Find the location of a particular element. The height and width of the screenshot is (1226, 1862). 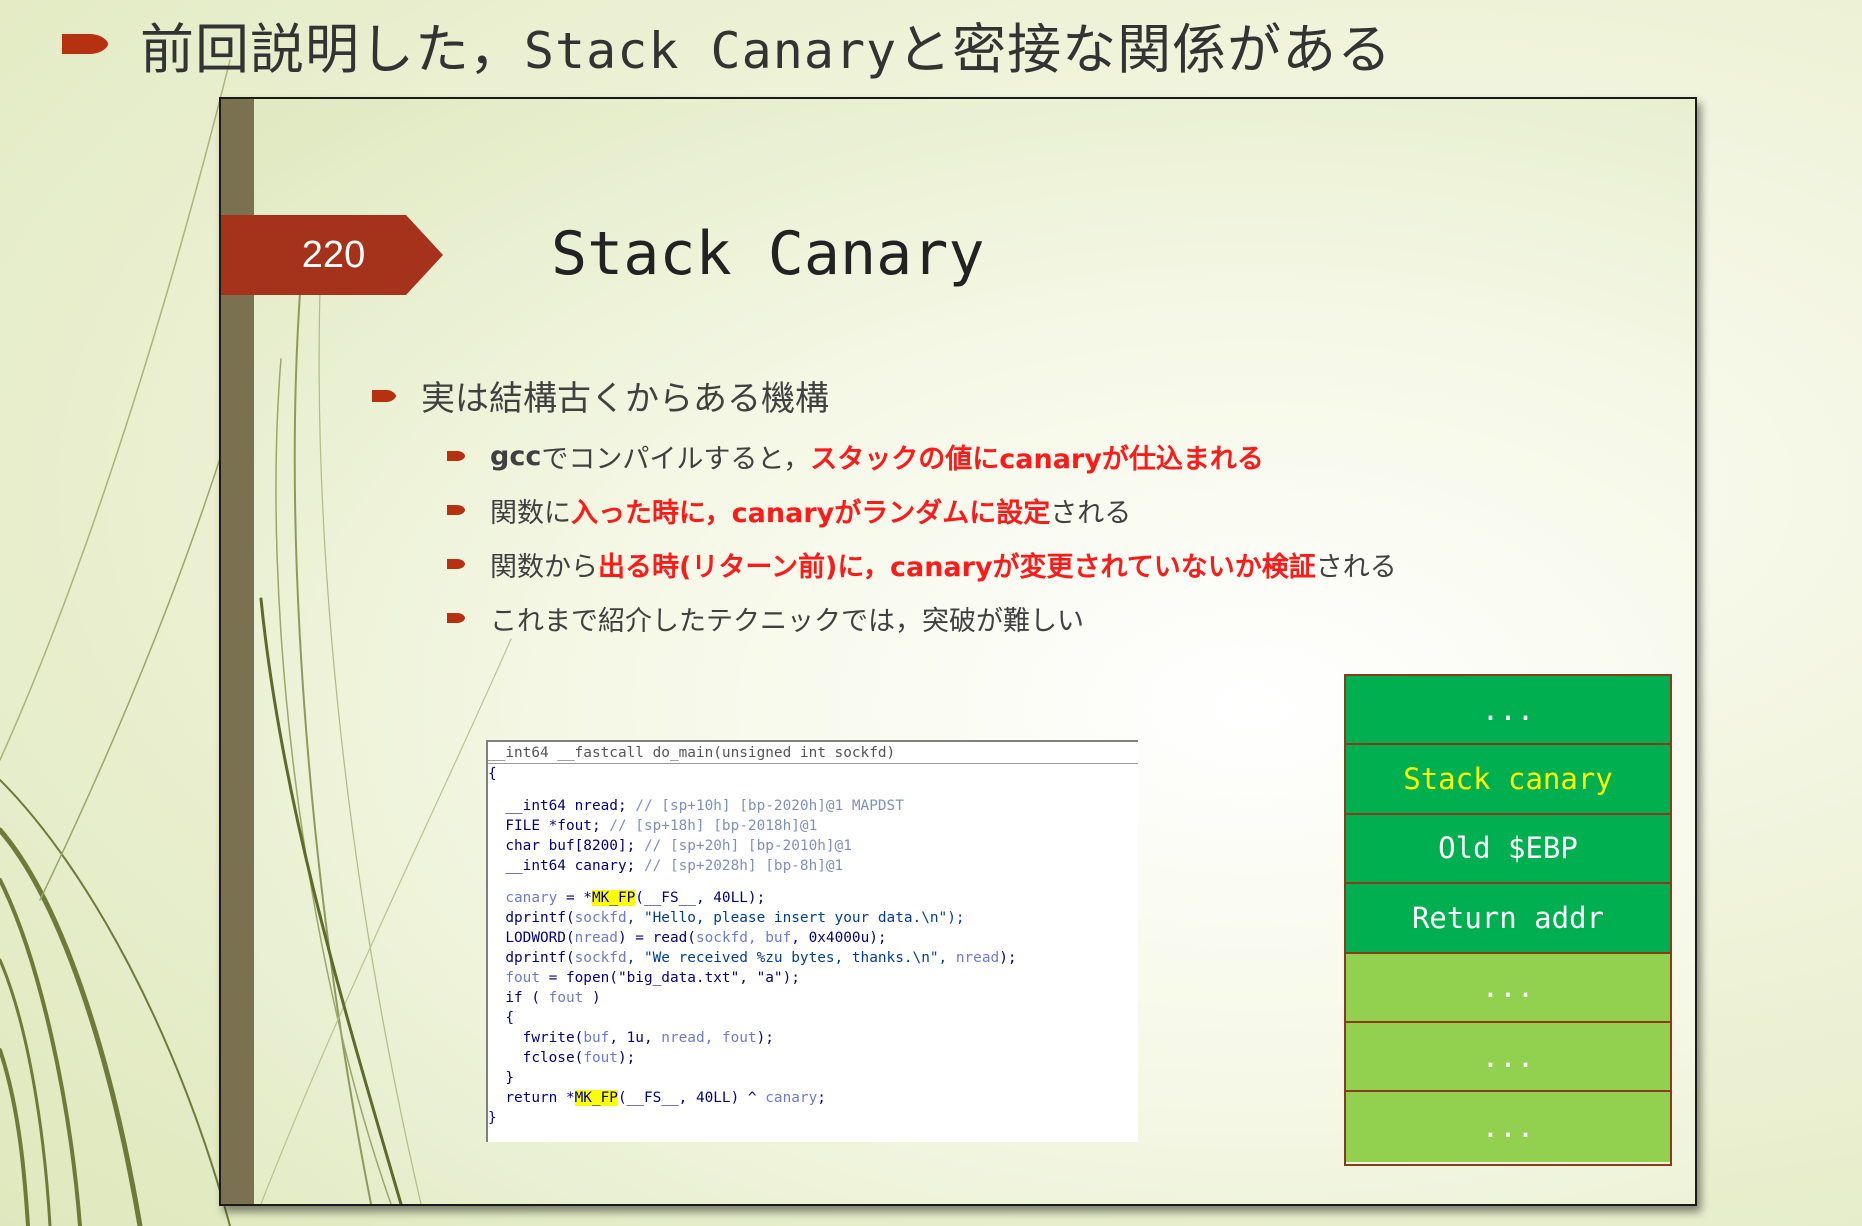

code-line: char buf[8200]; // [sp+20h] [bp-2010h]@1 is located at coordinates (670, 846).